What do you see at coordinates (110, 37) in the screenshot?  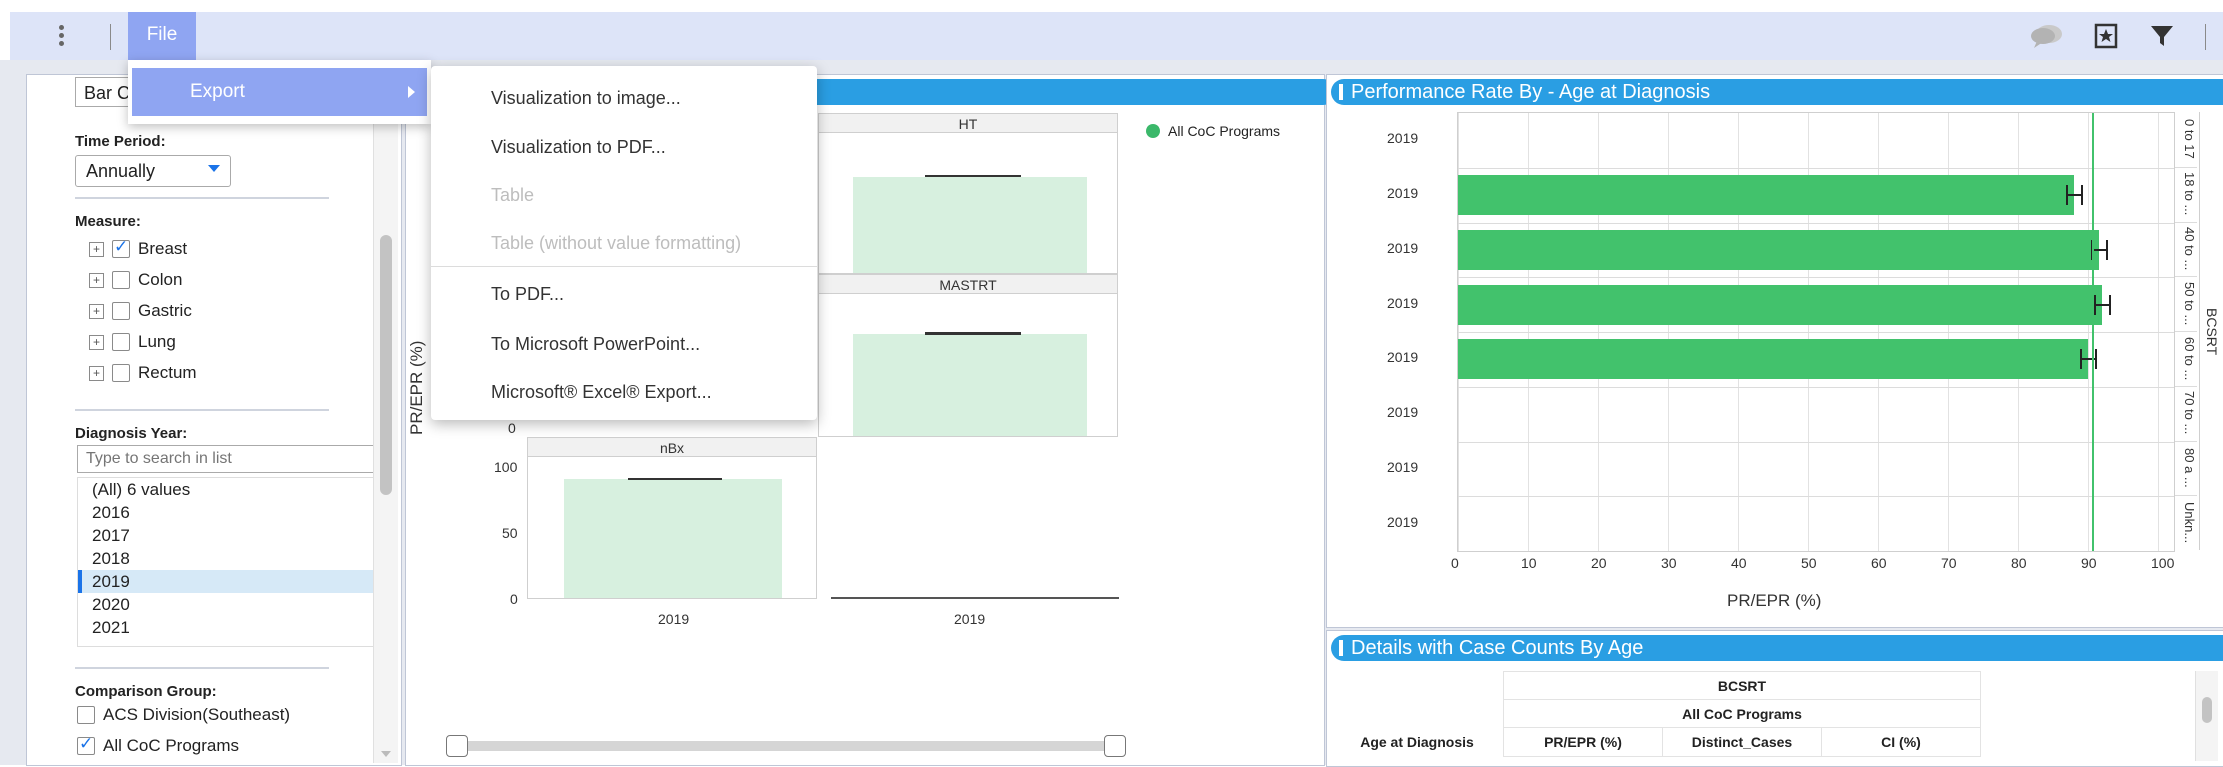 I see `toolbar-divider` at bounding box center [110, 37].